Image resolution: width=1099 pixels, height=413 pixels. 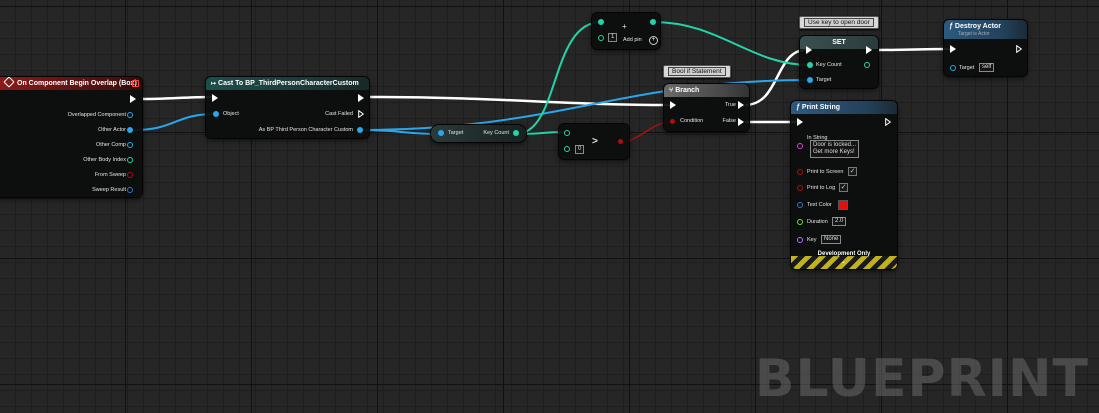 I want to click on branch-comment-text: Bool if Statement, so click(x=697, y=71).